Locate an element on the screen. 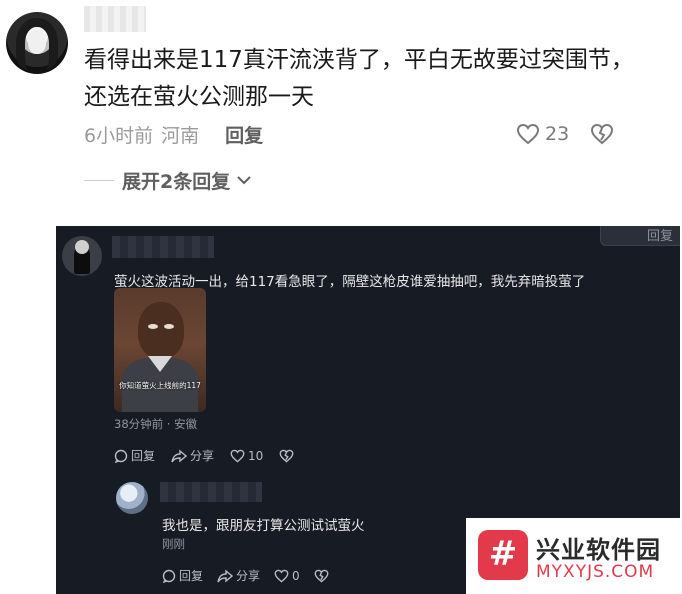 The height and width of the screenshot is (594, 682). watermark-logo: # is located at coordinates (503, 555).